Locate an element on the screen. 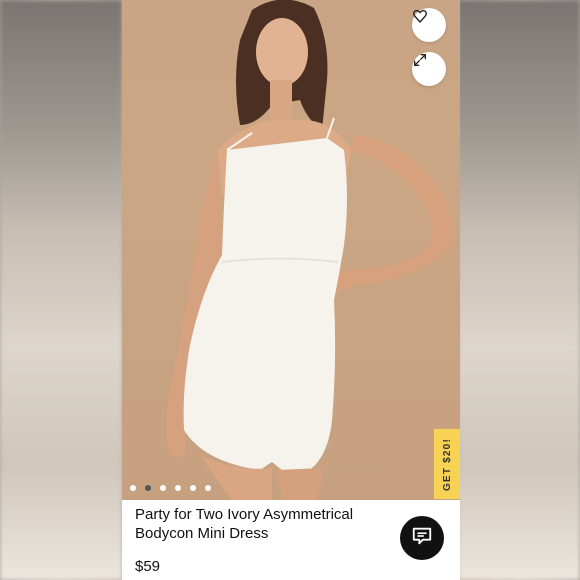  favorite-button is located at coordinates (429, 25).